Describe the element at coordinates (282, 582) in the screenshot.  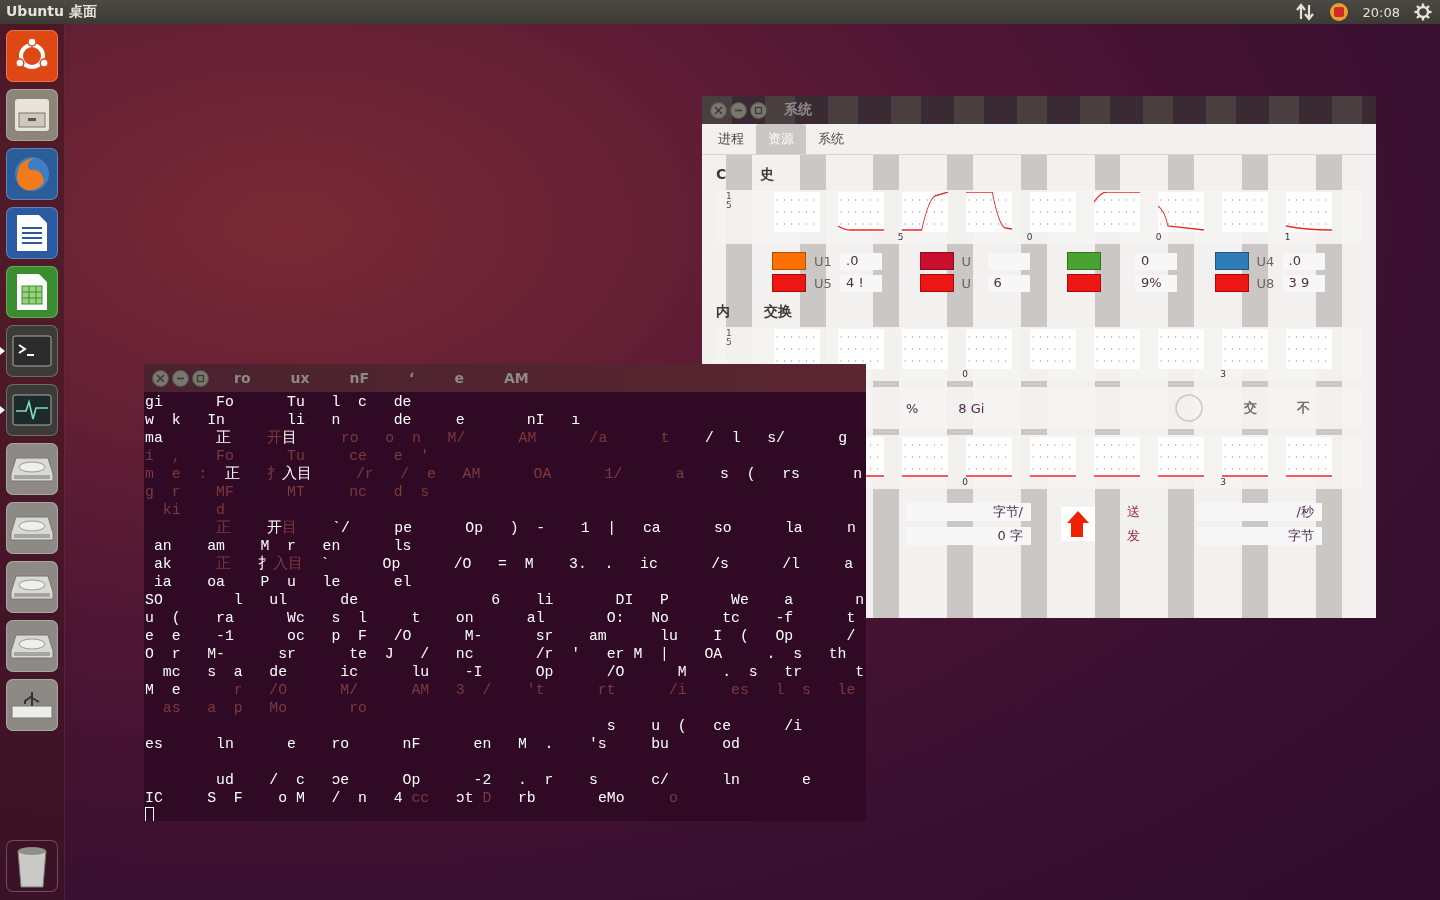
I see `terminal-text: ia oa P u le el` at that location.